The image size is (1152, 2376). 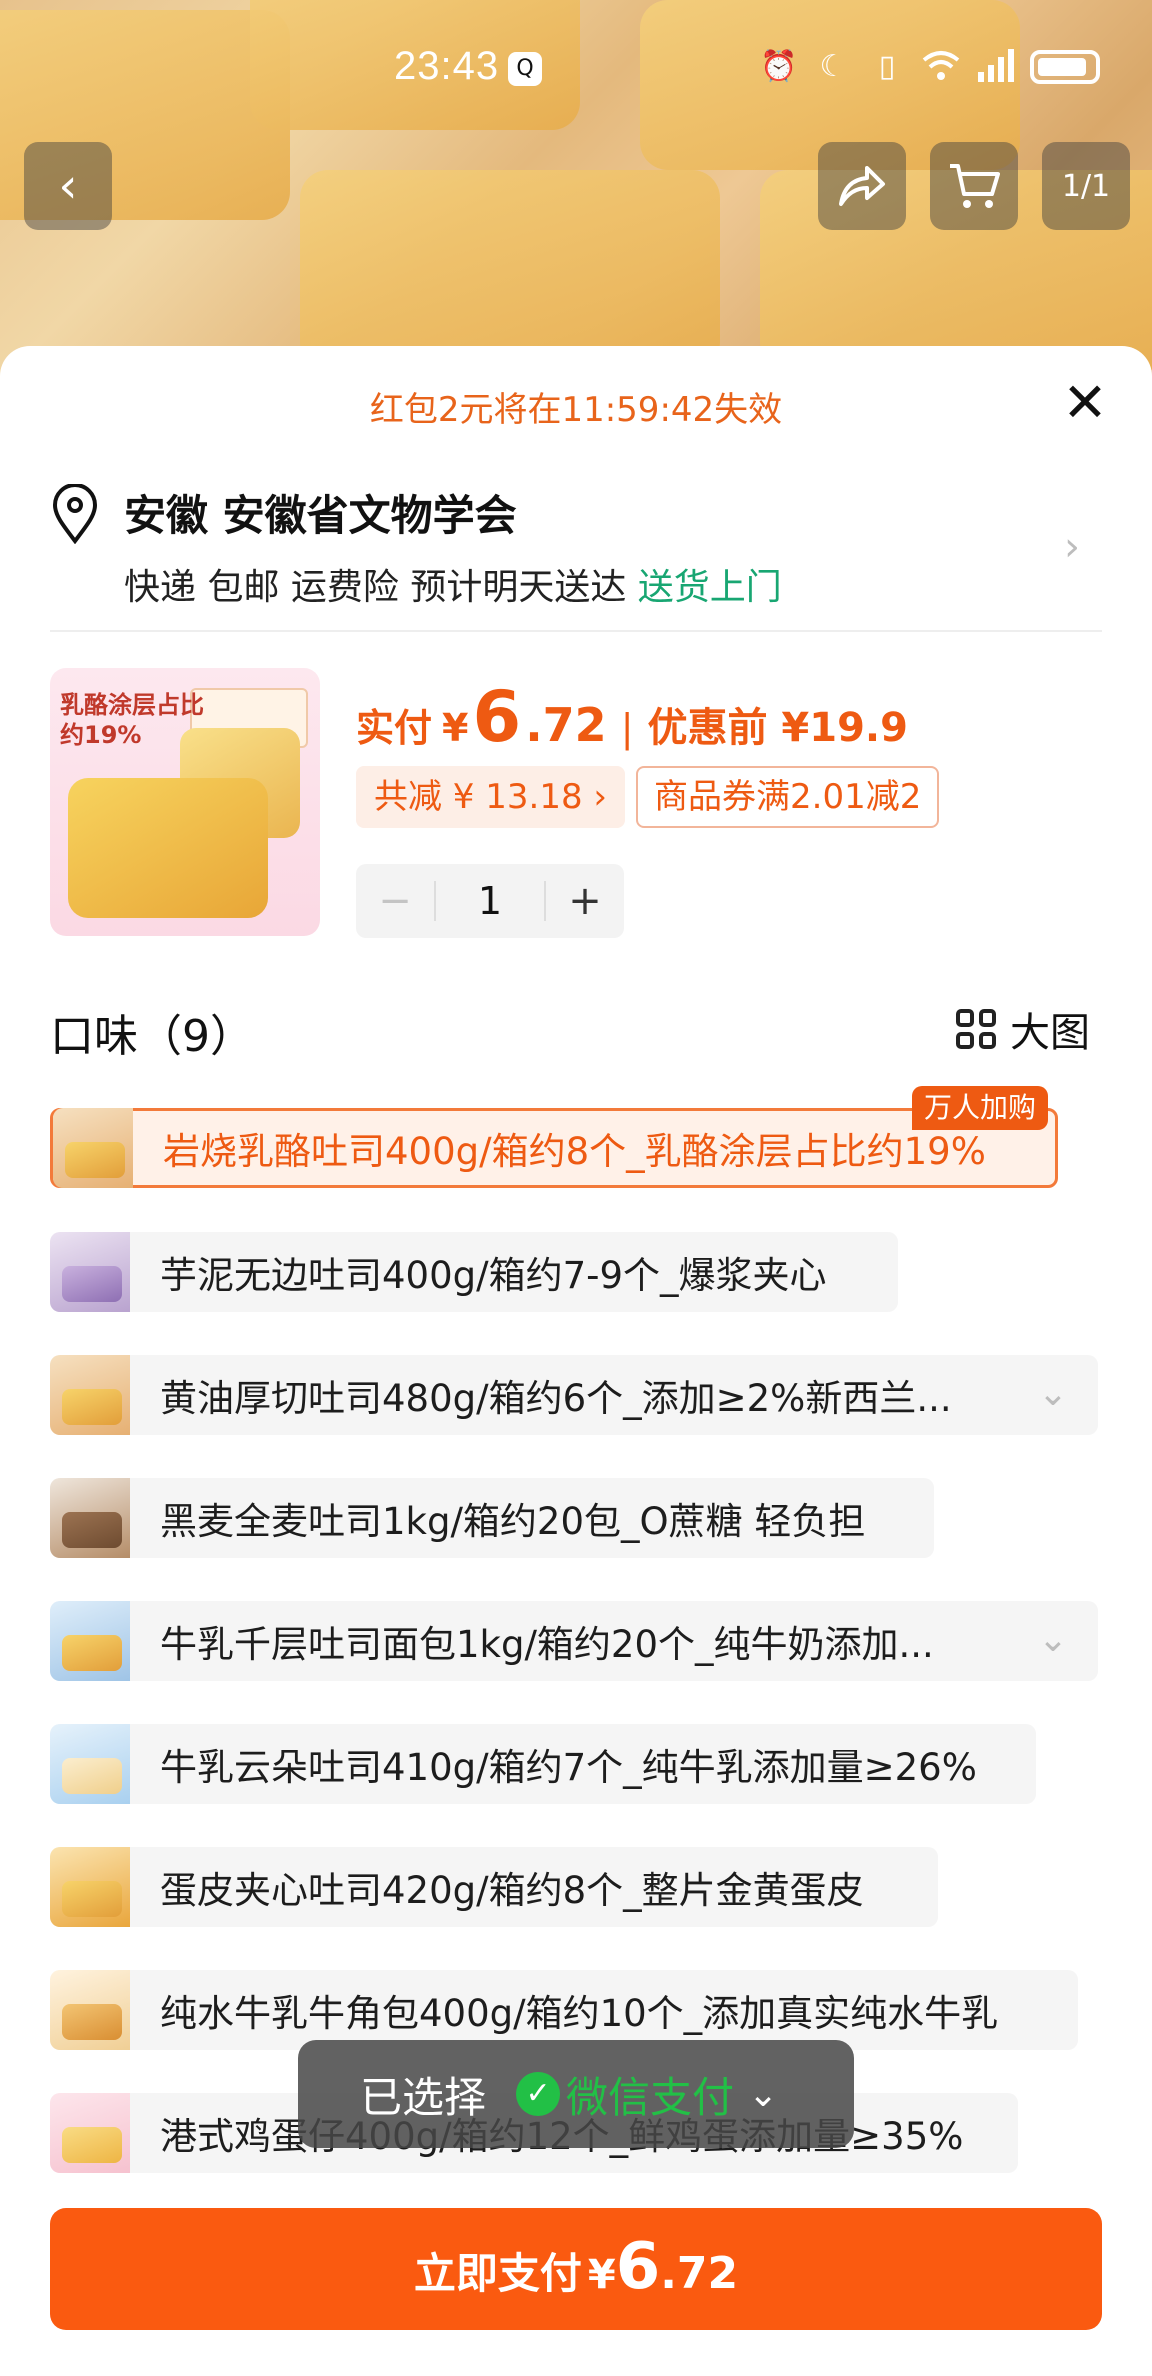 I want to click on chevron-left-icon: ‹, so click(x=68, y=186).